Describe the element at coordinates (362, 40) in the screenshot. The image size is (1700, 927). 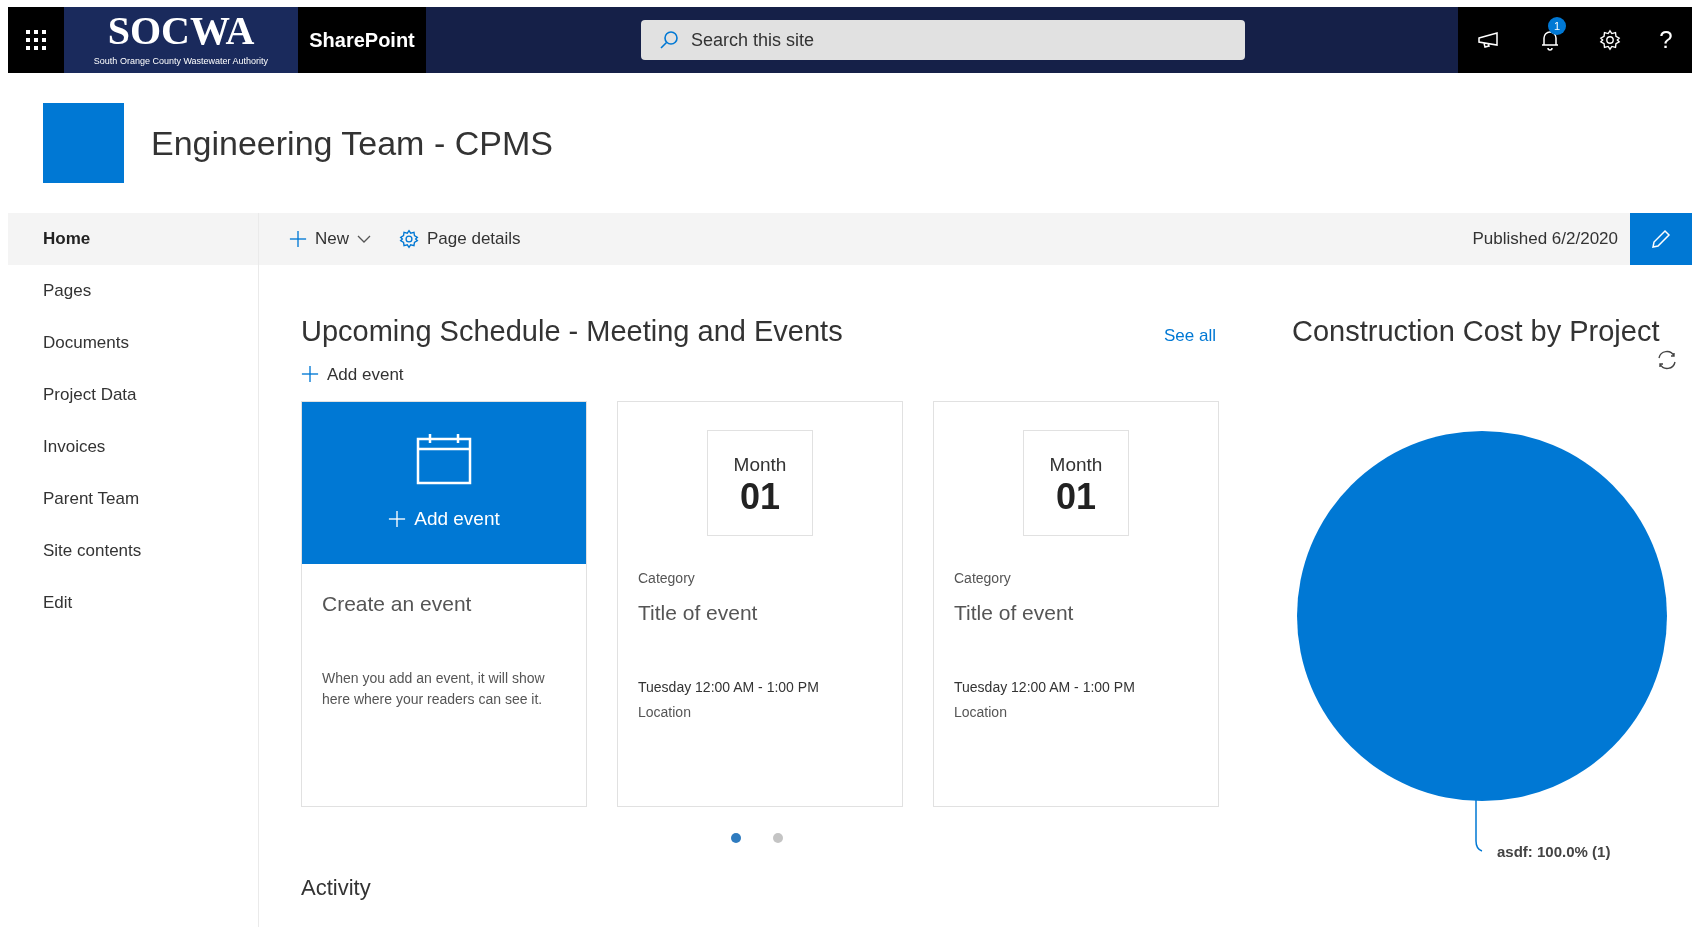
I see `app-title: SharePoint` at that location.